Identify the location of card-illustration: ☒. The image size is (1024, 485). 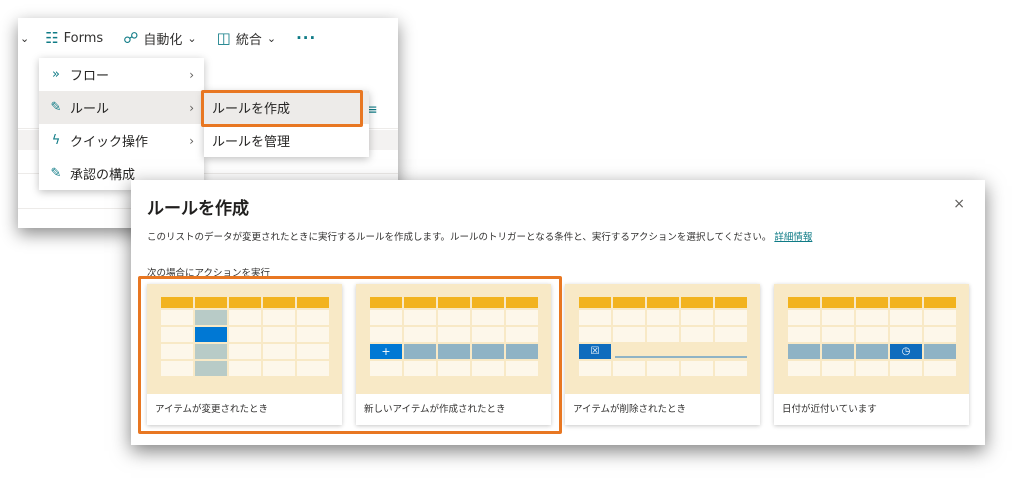
(662, 339).